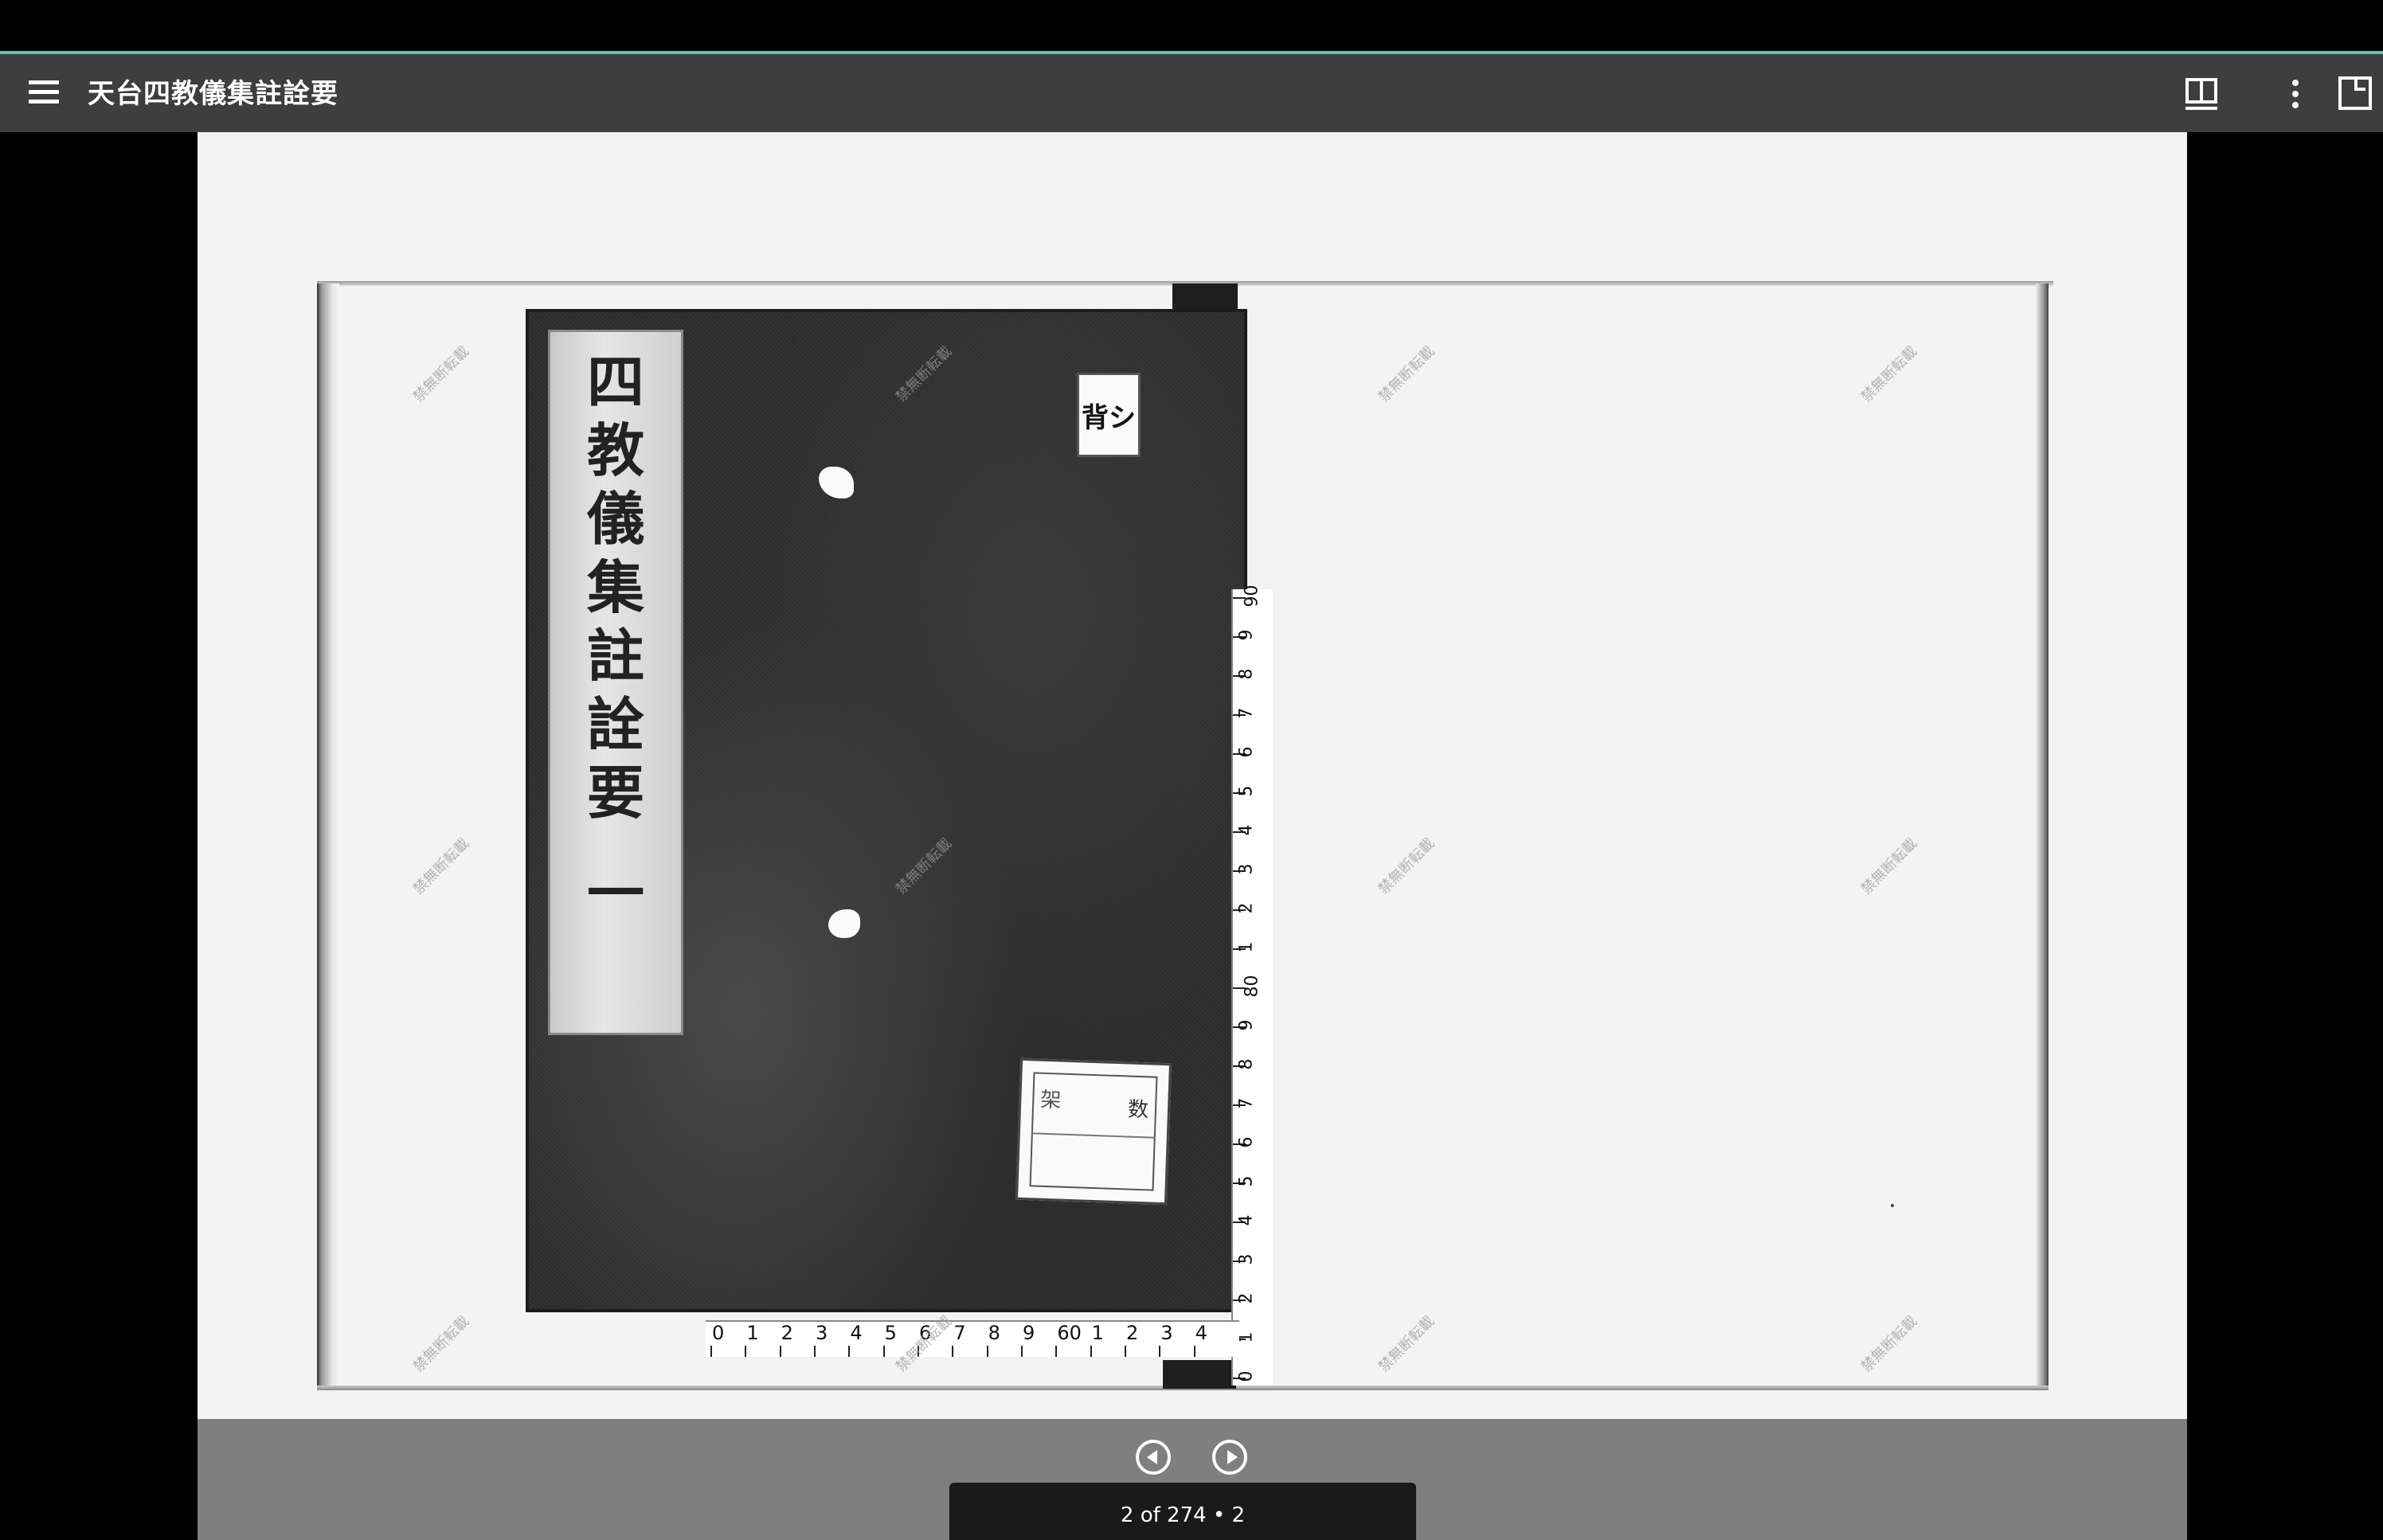 This screenshot has width=2383, height=1540. Describe the element at coordinates (615, 793) in the screenshot. I see `slip-char: 要` at that location.